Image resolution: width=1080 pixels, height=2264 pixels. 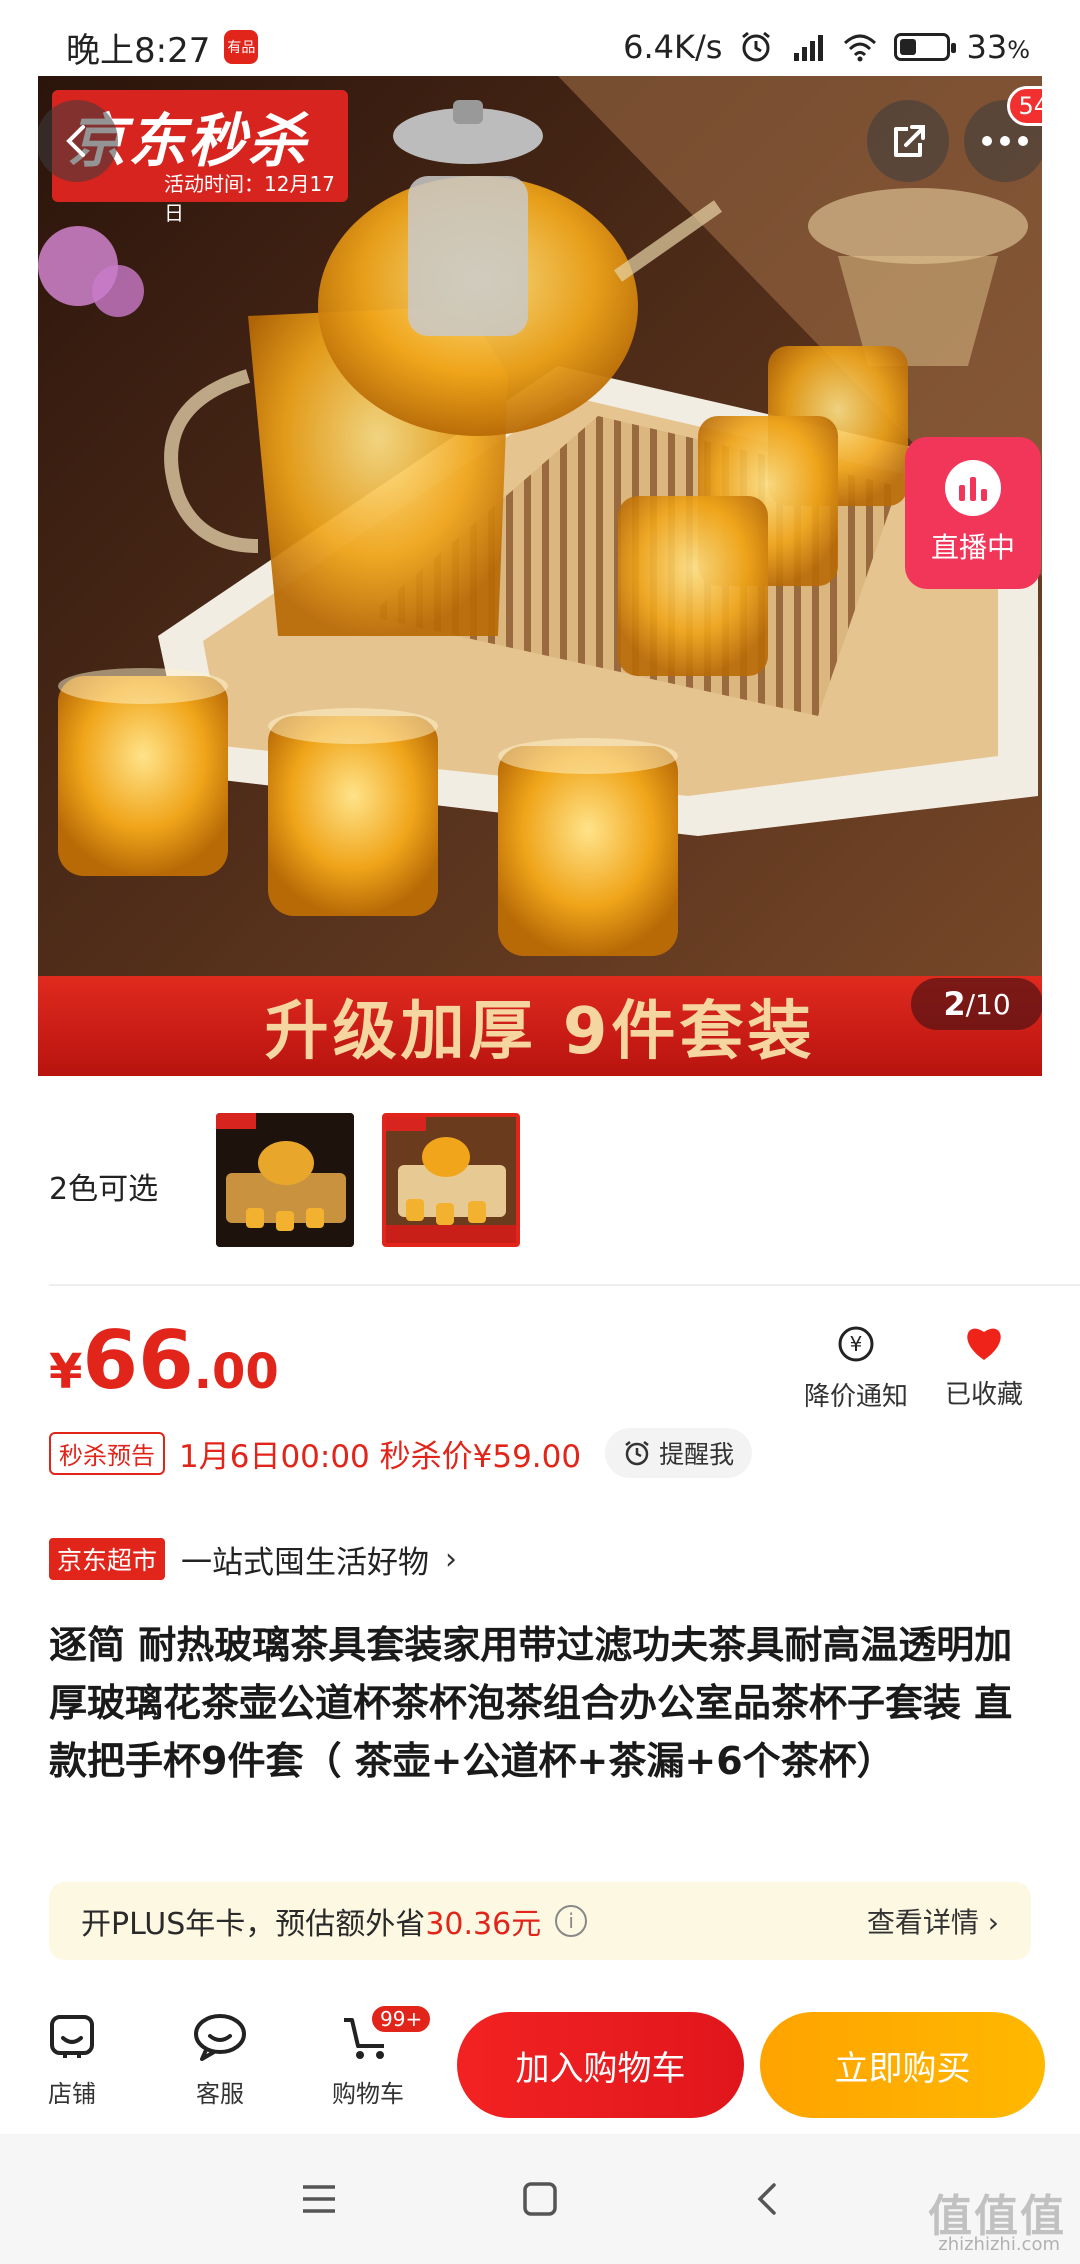 I want to click on status-time: 晚上8:27, so click(x=138, y=50).